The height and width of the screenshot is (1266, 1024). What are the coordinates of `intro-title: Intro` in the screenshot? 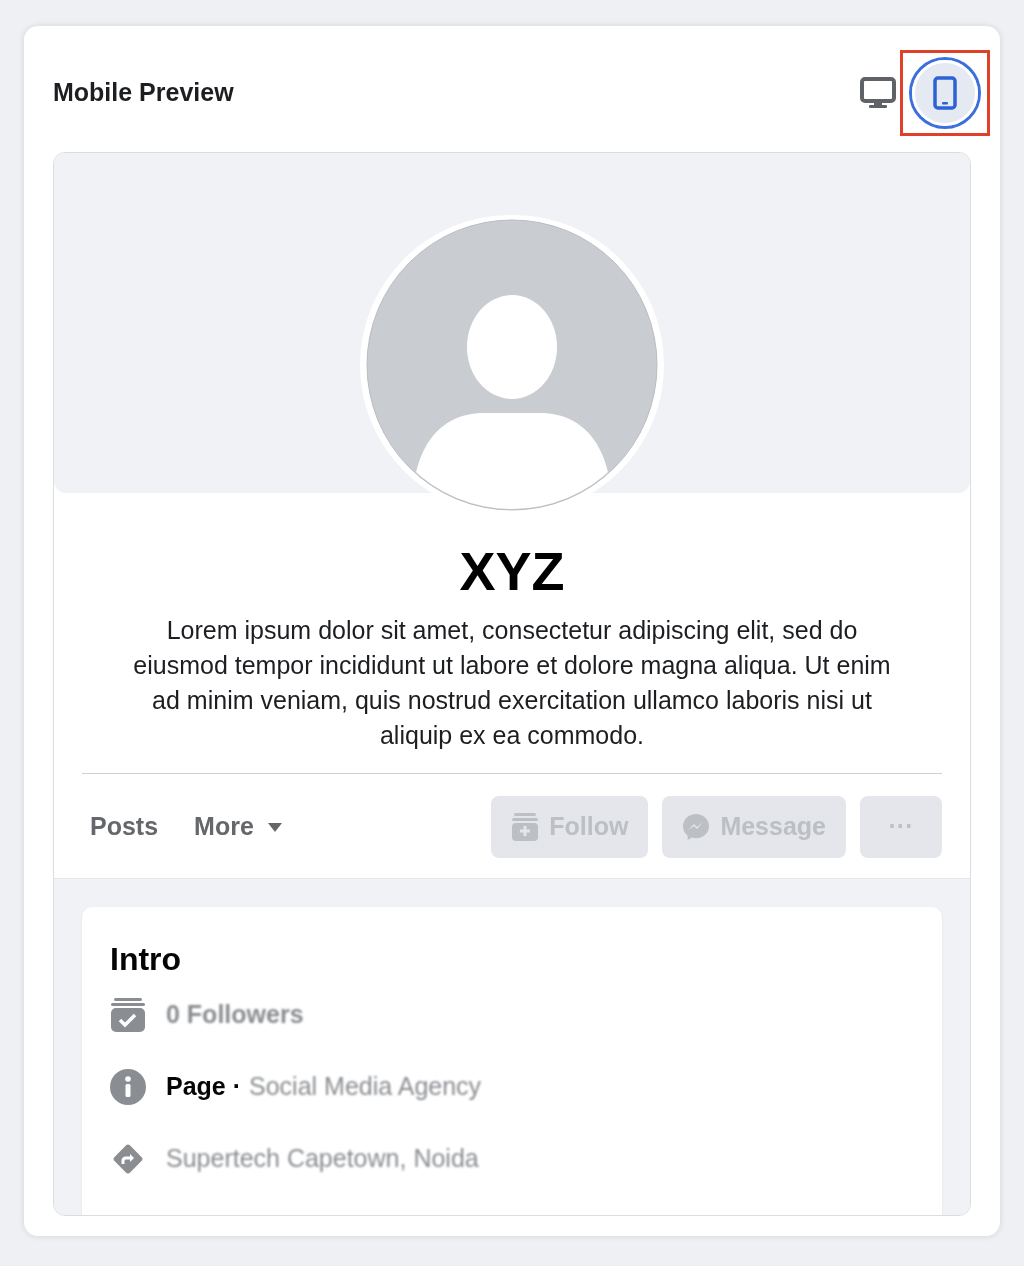 It's located at (146, 959).